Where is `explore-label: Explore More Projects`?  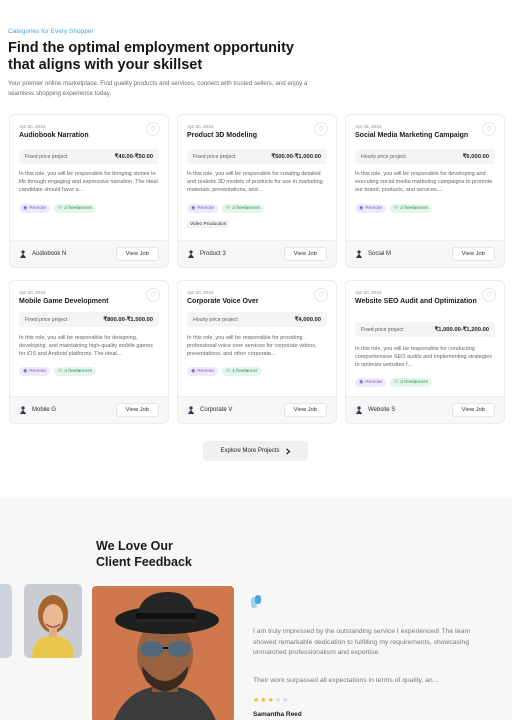
explore-label: Explore More Projects is located at coordinates (250, 451).